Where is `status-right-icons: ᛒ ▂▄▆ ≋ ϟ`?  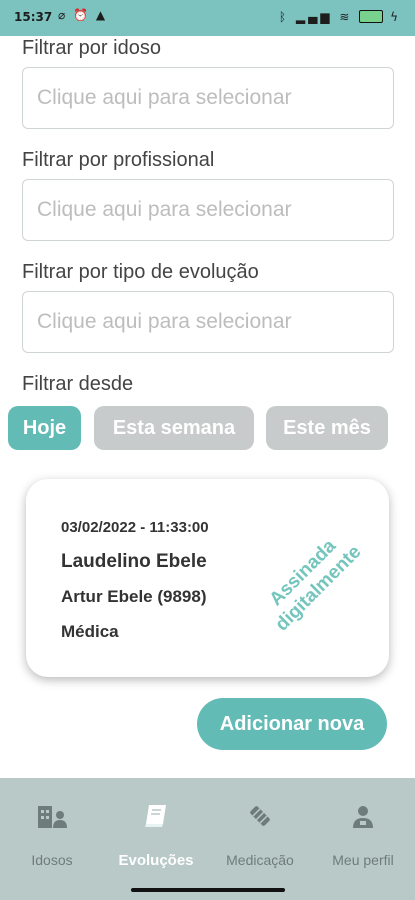 status-right-icons: ᛒ ▂▄▆ ≋ ϟ is located at coordinates (340, 16).